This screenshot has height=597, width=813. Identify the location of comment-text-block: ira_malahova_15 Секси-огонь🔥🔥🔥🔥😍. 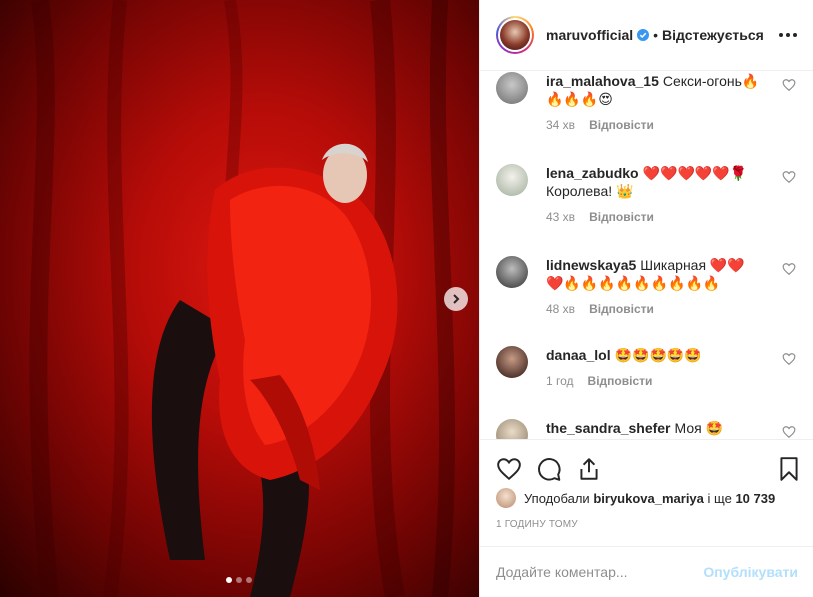
(653, 90).